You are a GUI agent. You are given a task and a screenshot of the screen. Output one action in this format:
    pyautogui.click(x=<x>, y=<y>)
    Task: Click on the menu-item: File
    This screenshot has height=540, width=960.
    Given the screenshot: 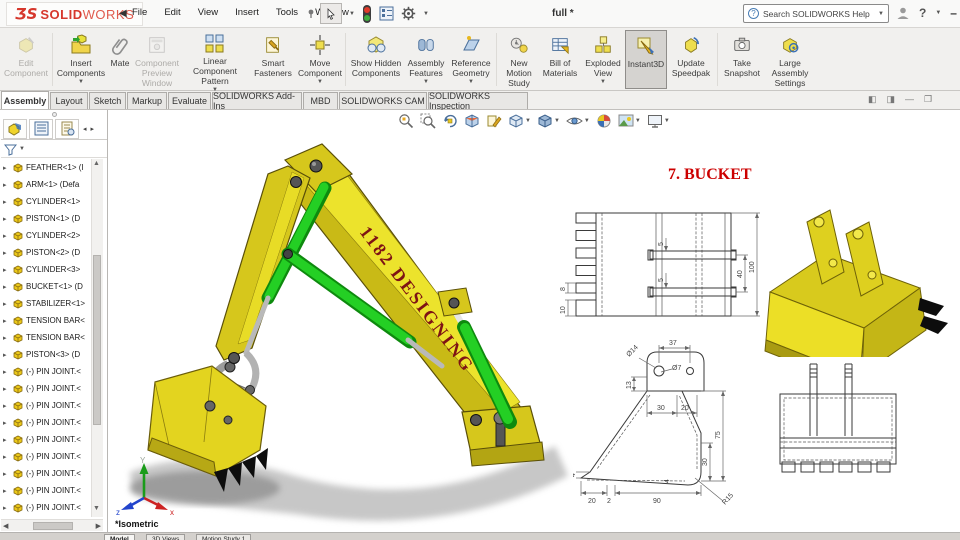 What is the action you would take?
    pyautogui.click(x=139, y=12)
    